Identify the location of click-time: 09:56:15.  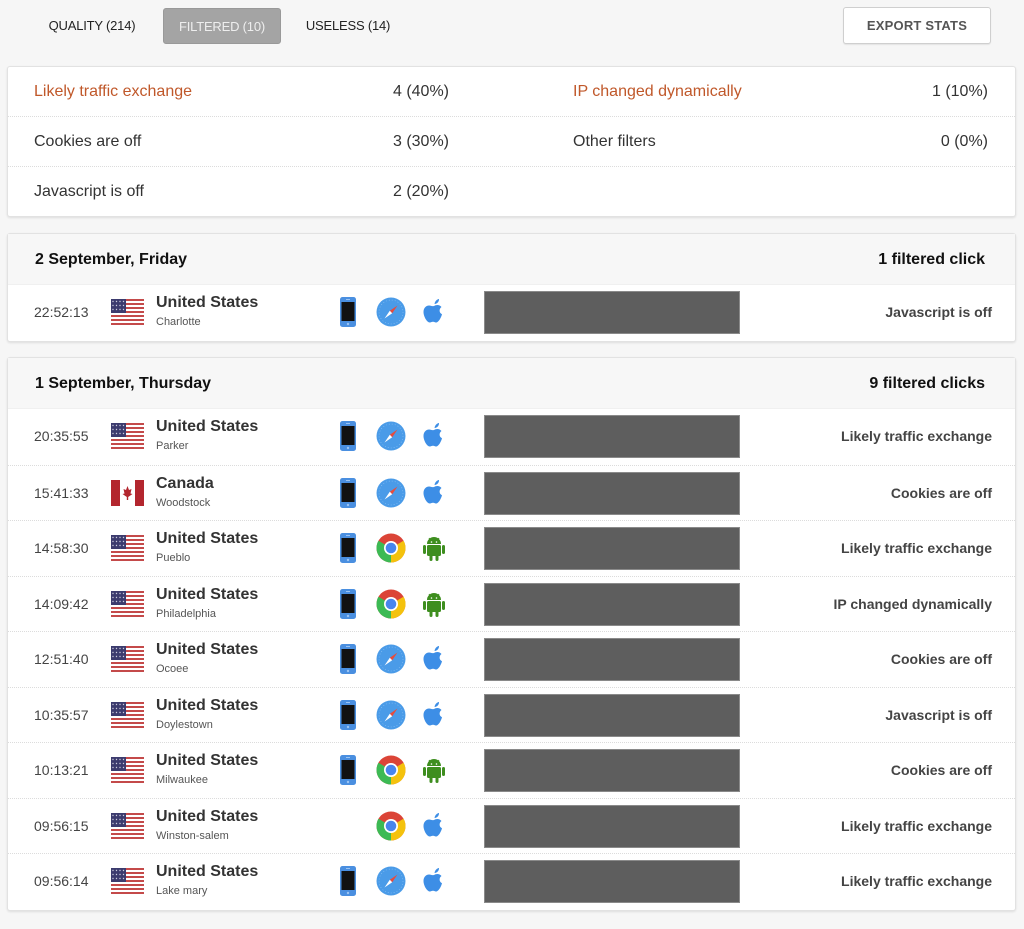
(61, 825).